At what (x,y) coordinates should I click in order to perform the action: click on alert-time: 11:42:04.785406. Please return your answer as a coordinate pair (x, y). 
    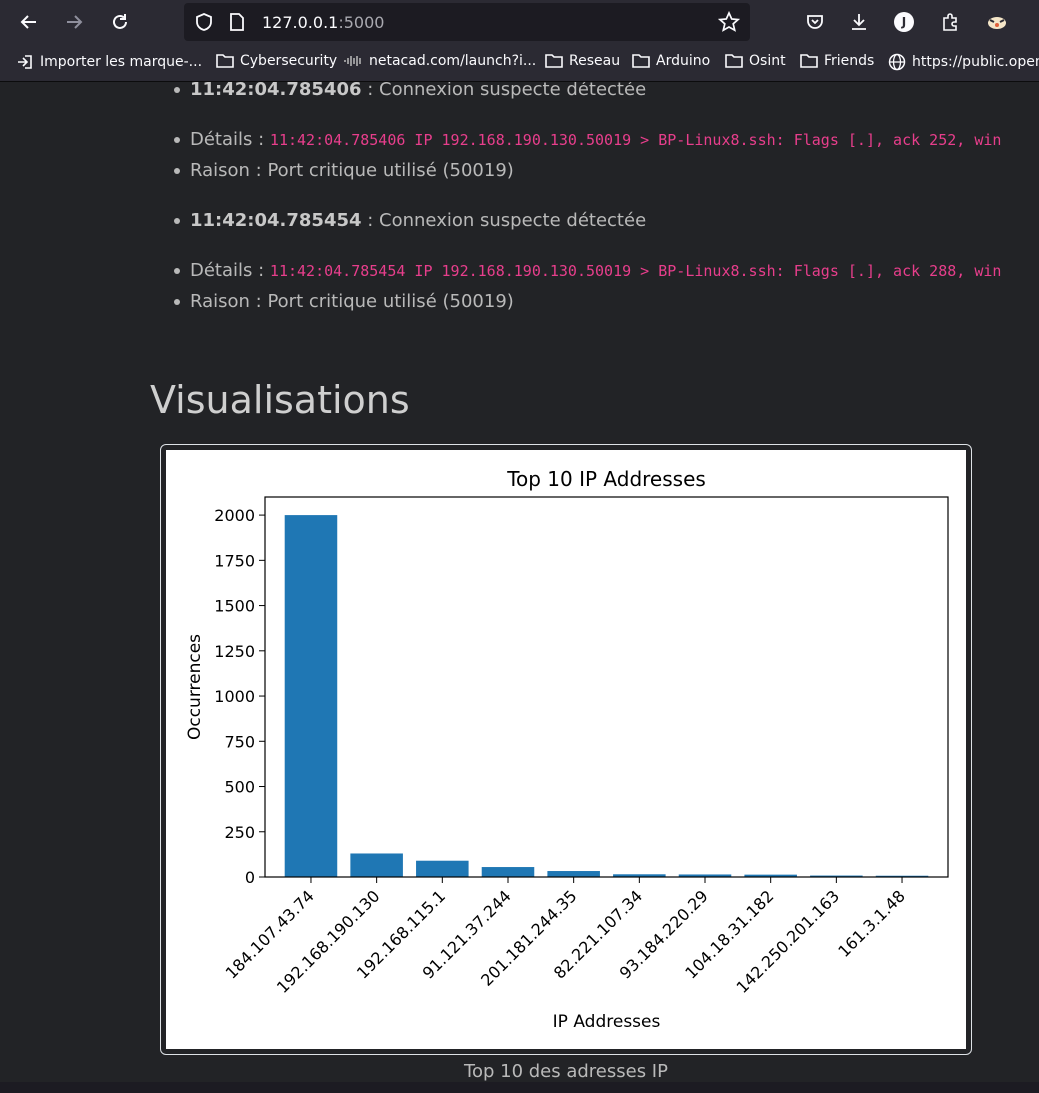
    Looking at the image, I should click on (276, 91).